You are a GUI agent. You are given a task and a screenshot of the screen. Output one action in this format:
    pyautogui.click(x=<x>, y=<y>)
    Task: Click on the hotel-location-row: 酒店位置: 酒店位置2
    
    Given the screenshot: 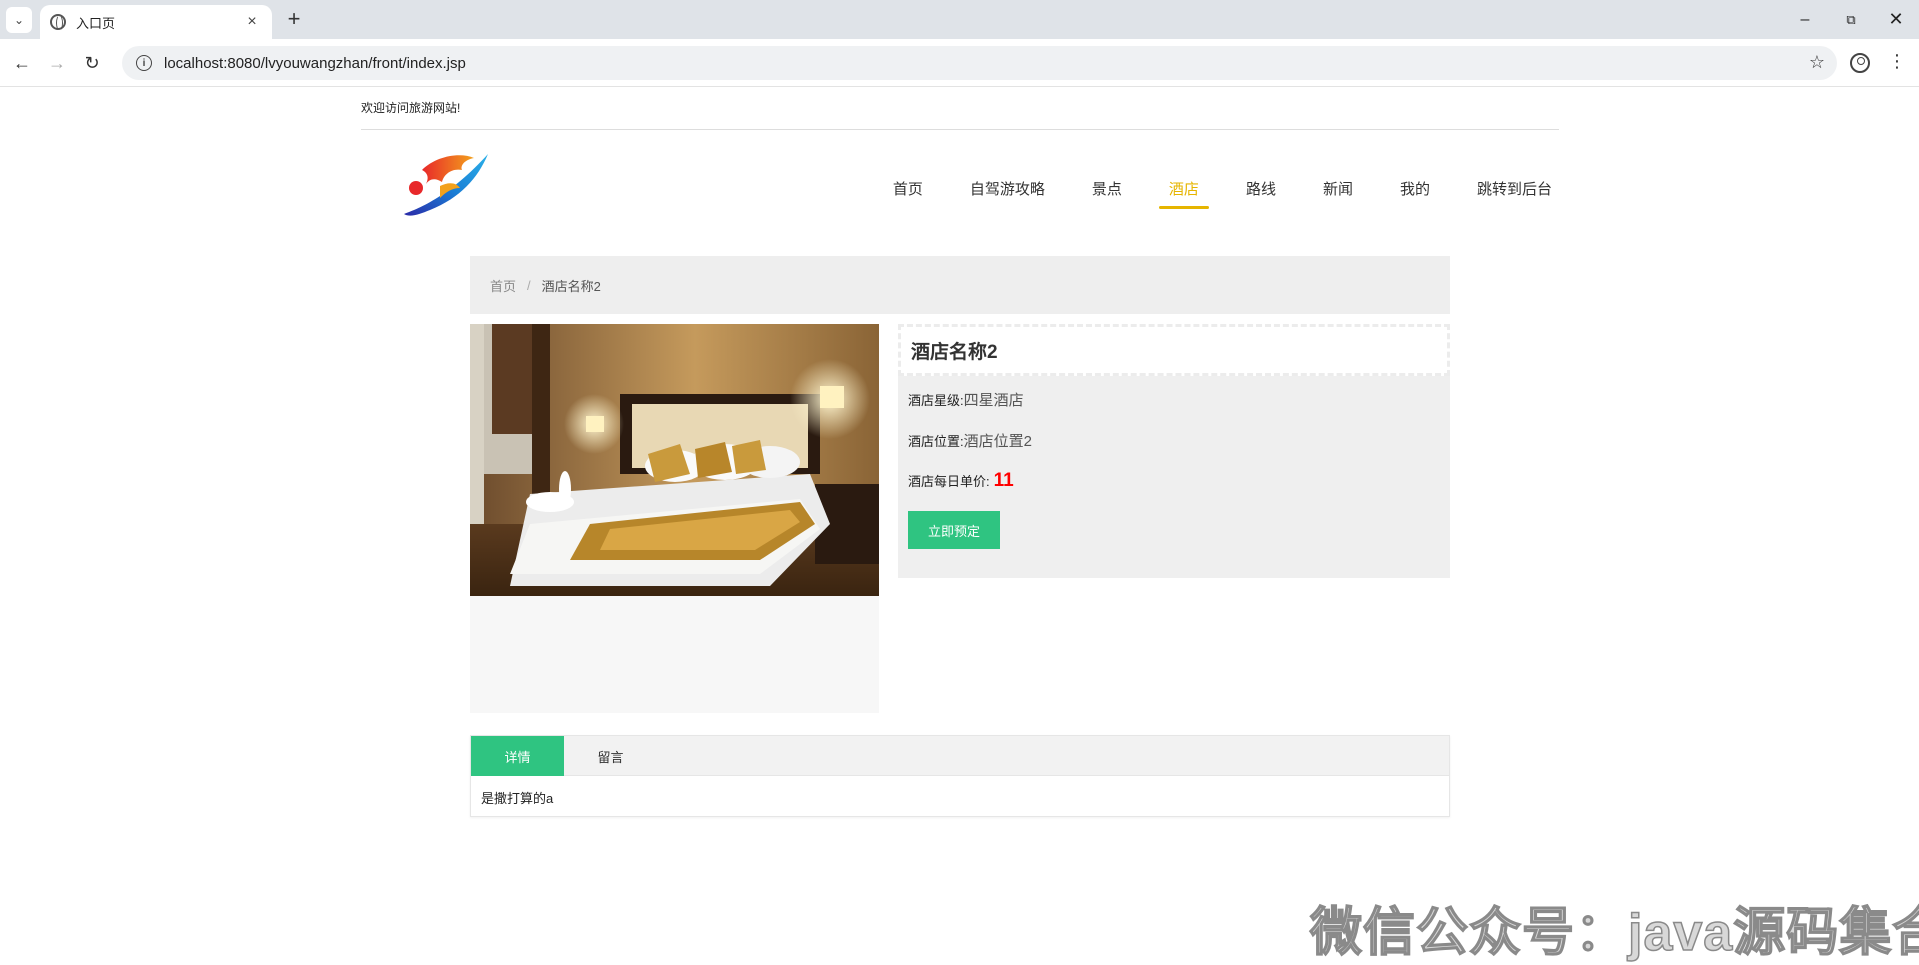 What is the action you would take?
    pyautogui.click(x=970, y=440)
    